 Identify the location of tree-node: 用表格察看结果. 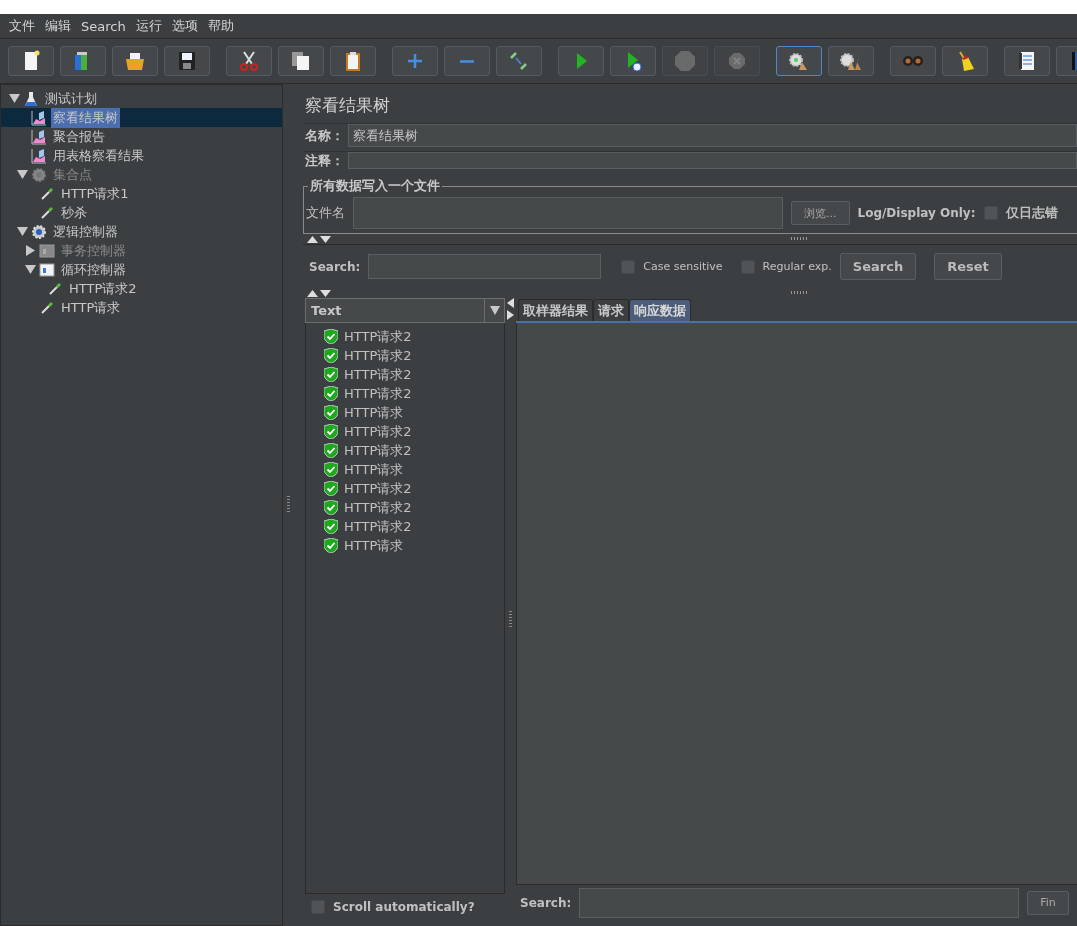
(98, 155).